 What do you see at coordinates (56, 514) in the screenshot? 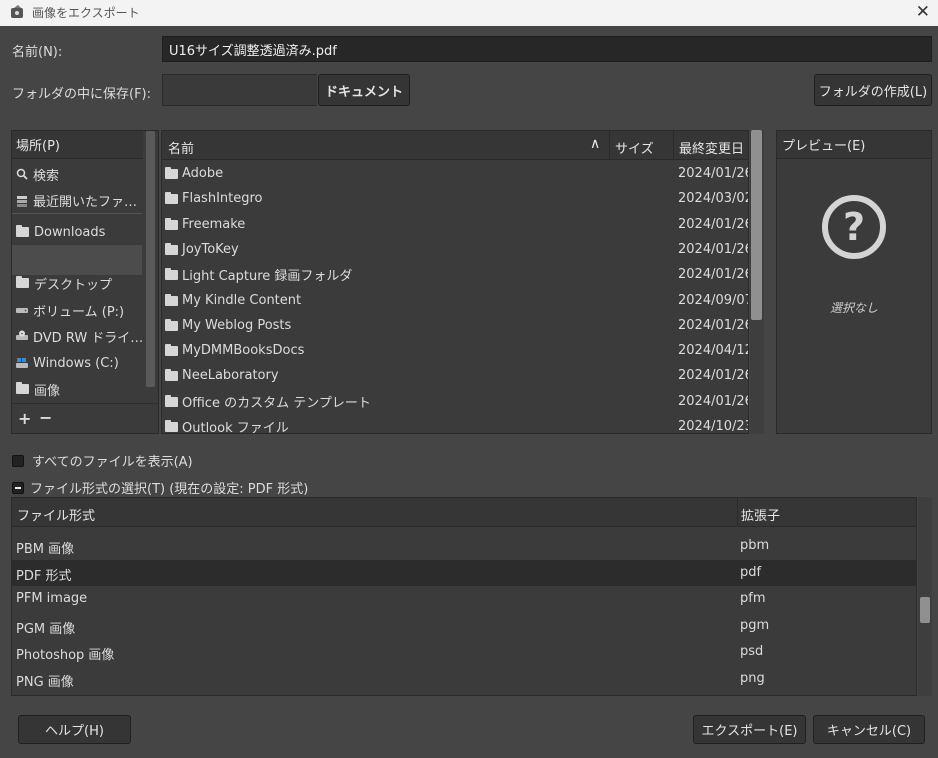
I see `column-filetype: ファイル形式` at bounding box center [56, 514].